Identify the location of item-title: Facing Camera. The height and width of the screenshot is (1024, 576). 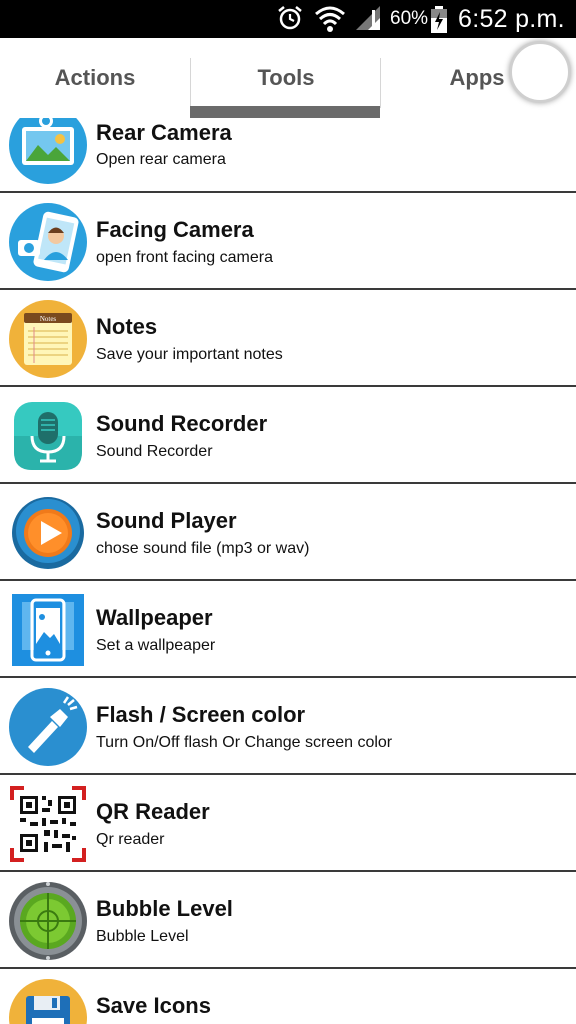
(175, 229).